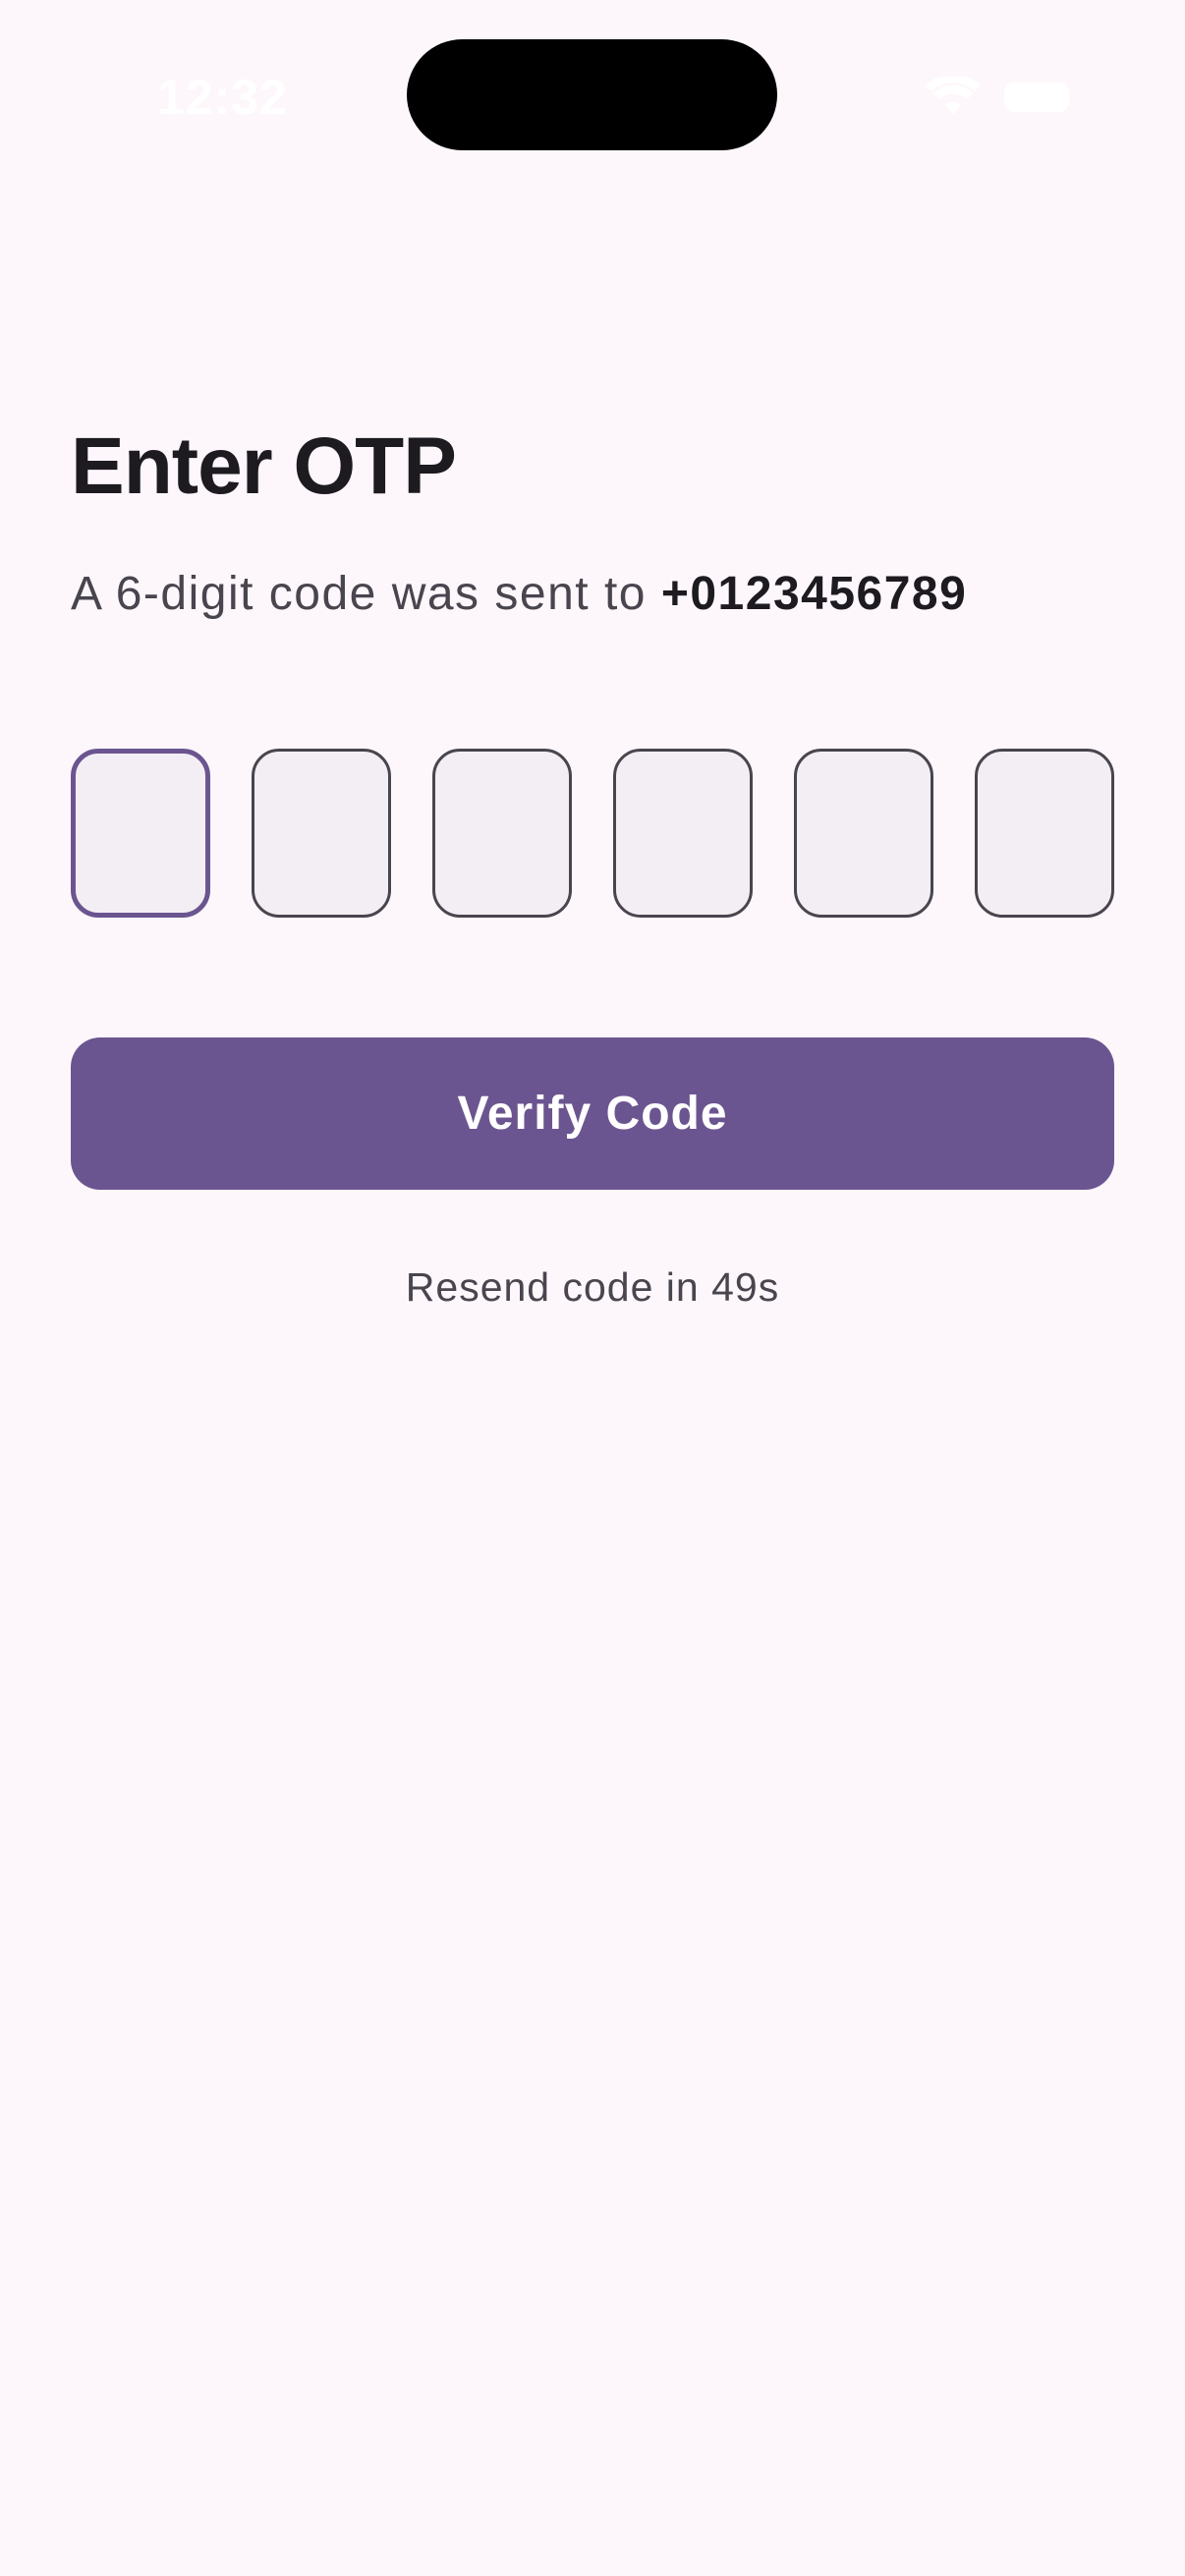 The image size is (1185, 2576). Describe the element at coordinates (592, 833) in the screenshot. I see `otp-input-row` at that location.